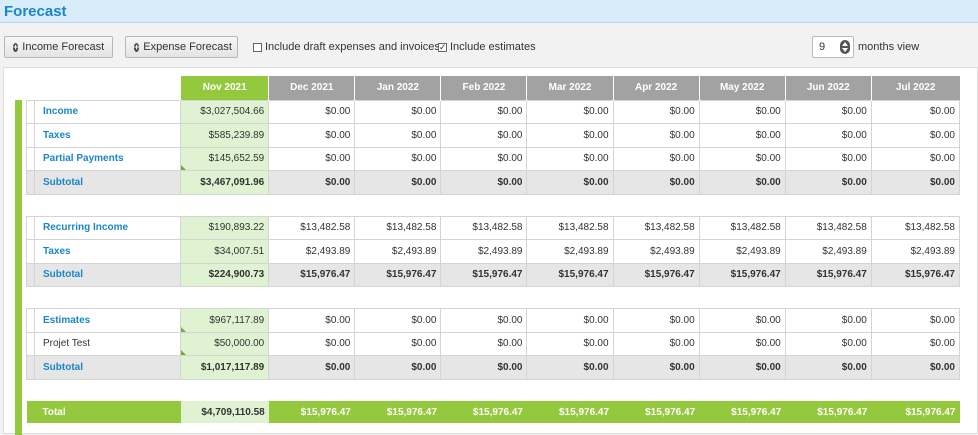 This screenshot has width=978, height=435. What do you see at coordinates (397, 88) in the screenshot?
I see `month-header: Jan 2022` at bounding box center [397, 88].